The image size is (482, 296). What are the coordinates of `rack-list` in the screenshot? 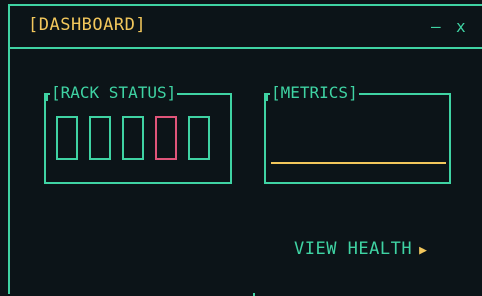 It's located at (138, 138).